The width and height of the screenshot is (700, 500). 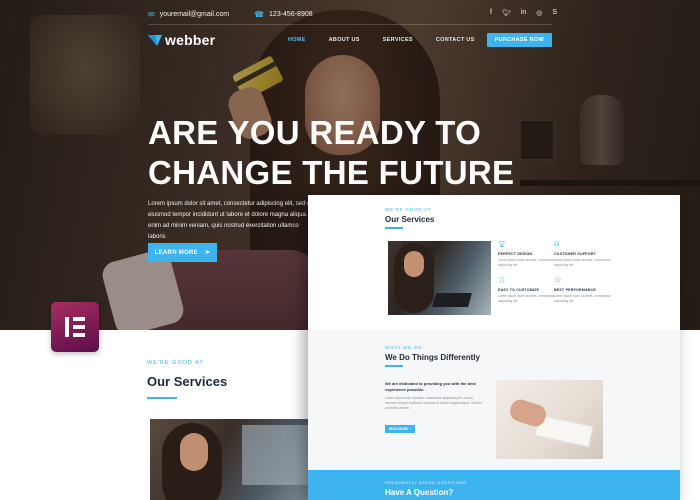 What do you see at coordinates (557, 245) in the screenshot?
I see `headset-icon: ☊` at bounding box center [557, 245].